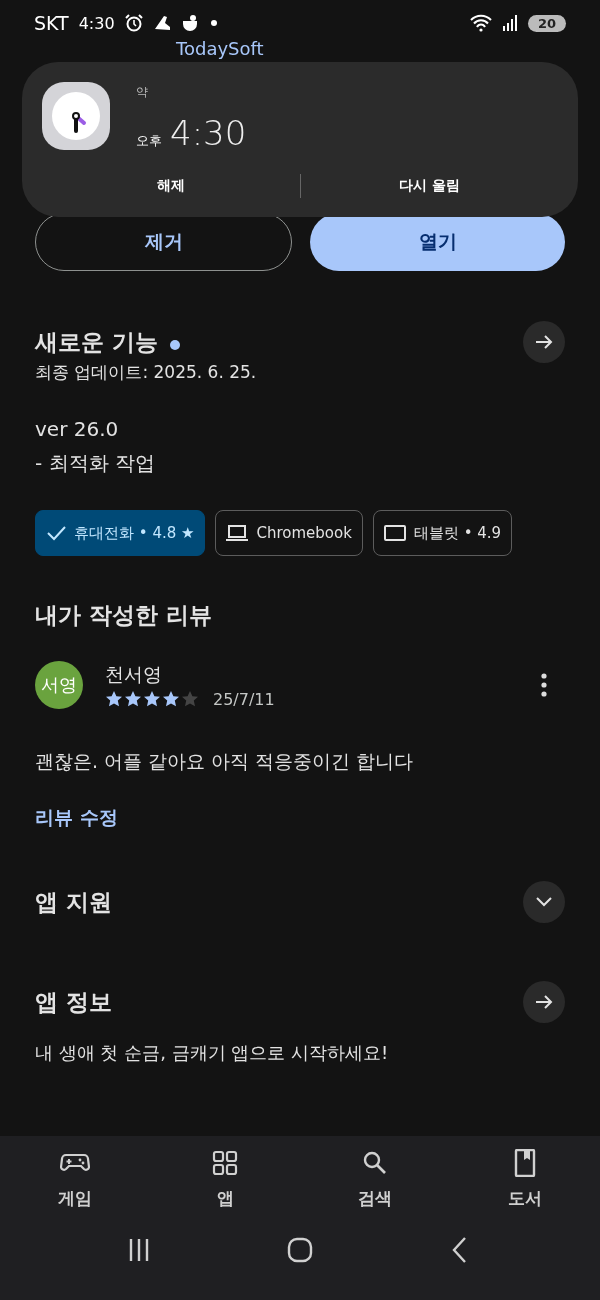  I want to click on whats-new-arrow-button, so click(544, 342).